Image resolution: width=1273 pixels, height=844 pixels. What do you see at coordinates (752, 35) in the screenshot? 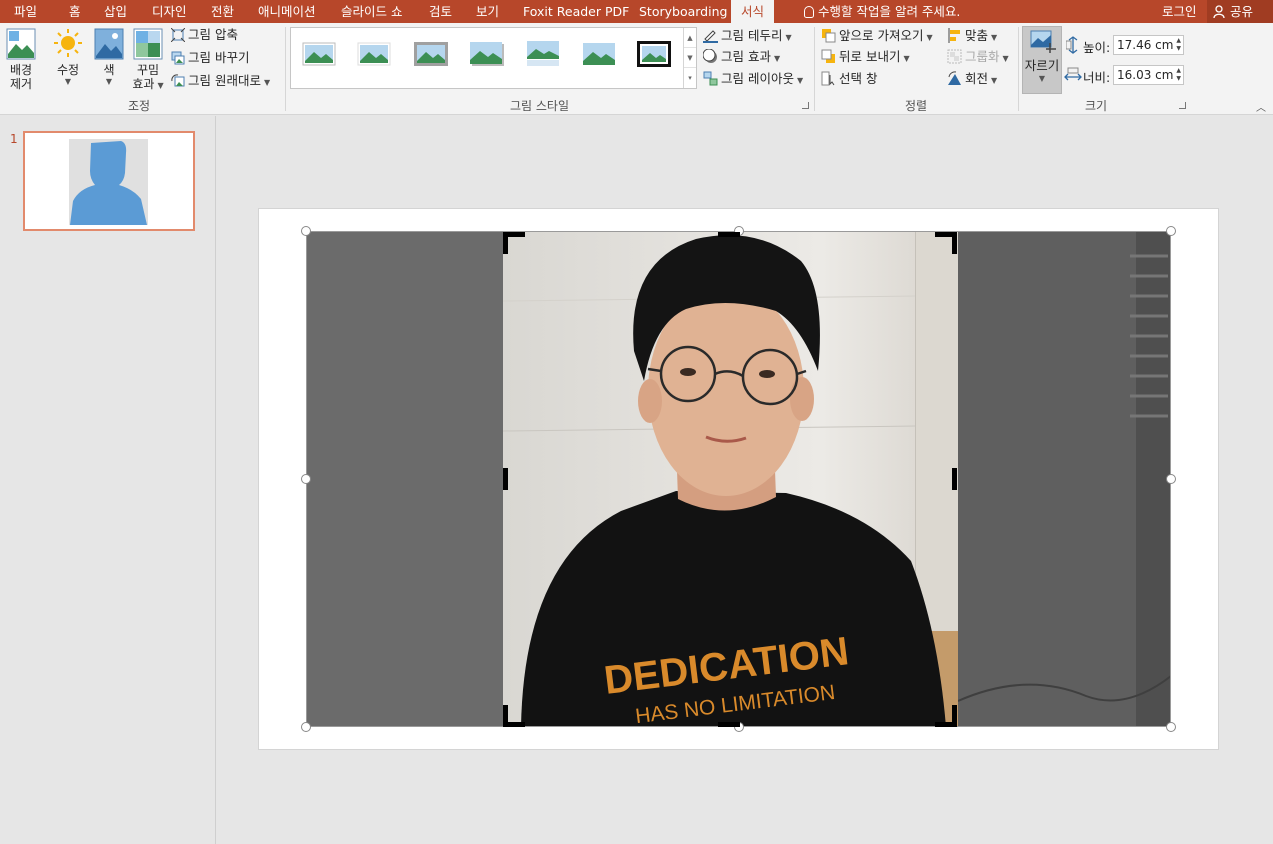
I see `picture-border-label: 그림 테두리` at bounding box center [752, 35].